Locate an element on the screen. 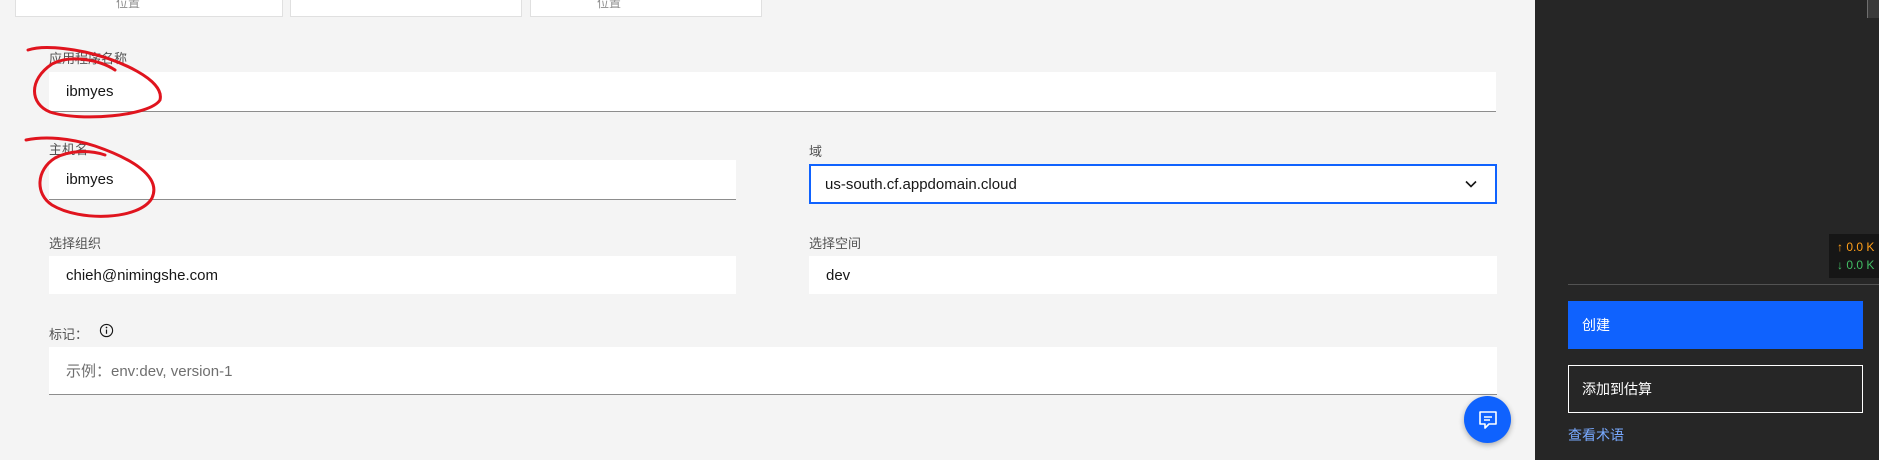 Image resolution: width=1879 pixels, height=460 pixels. app-name-label: 应用程序名称 is located at coordinates (88, 58).